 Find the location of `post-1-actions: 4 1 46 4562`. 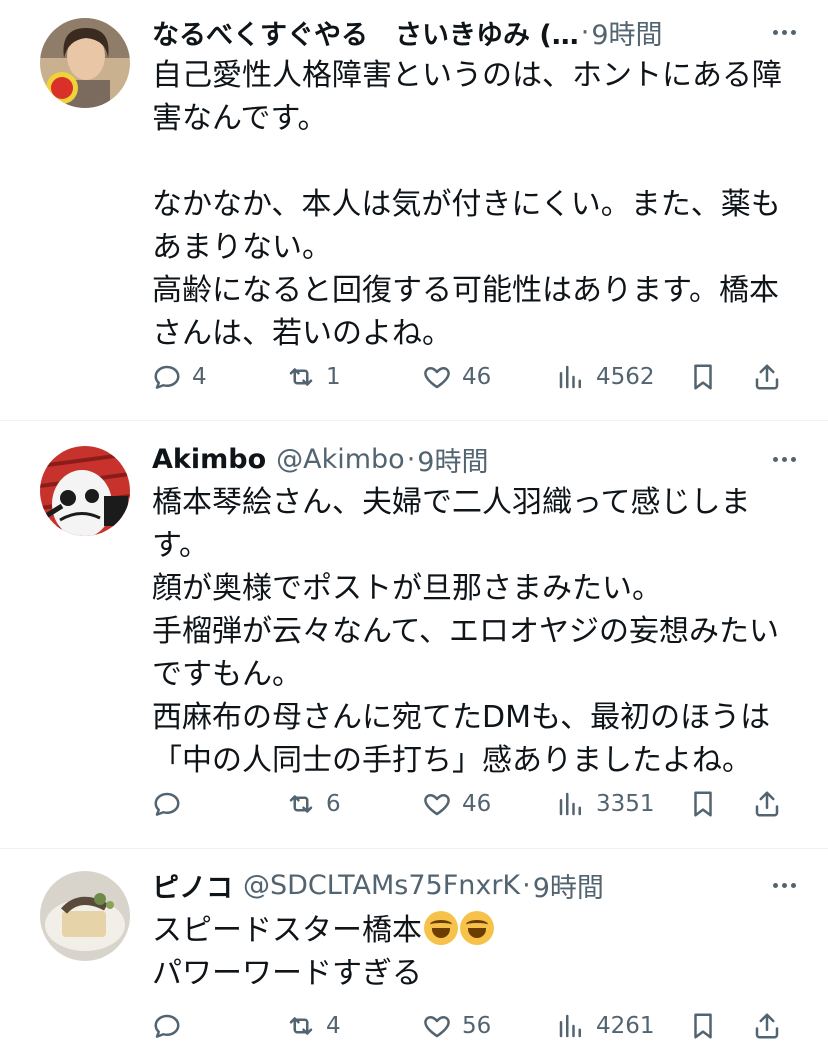

post-1-actions: 4 1 46 4562 is located at coordinates (472, 377).